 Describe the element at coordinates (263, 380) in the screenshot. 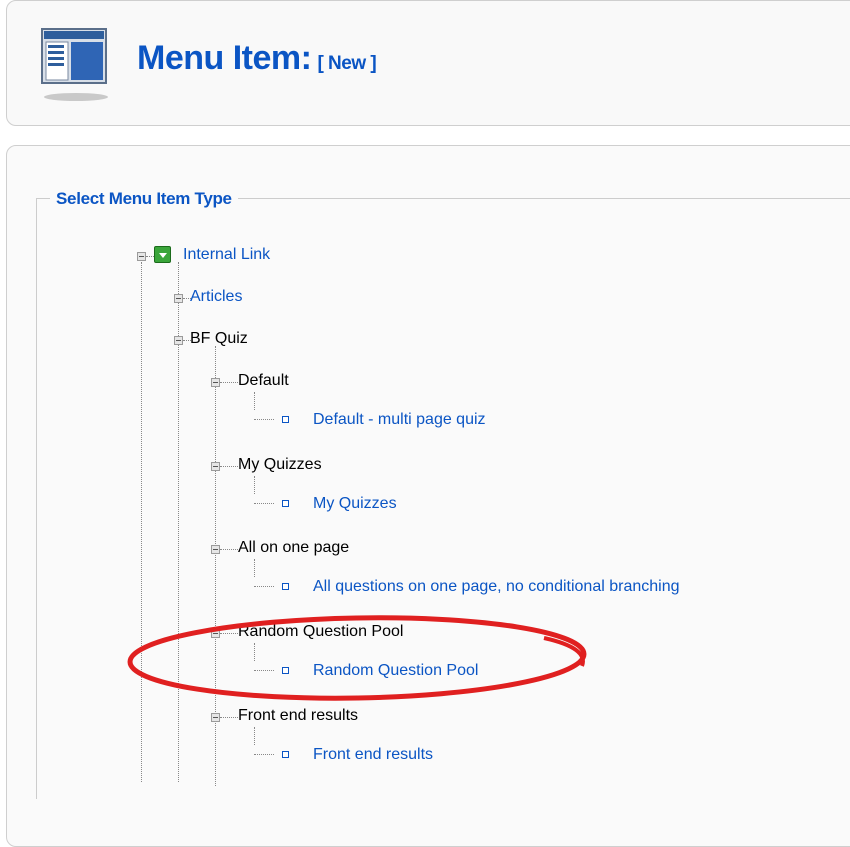

I see `tree-node-default: Default` at that location.